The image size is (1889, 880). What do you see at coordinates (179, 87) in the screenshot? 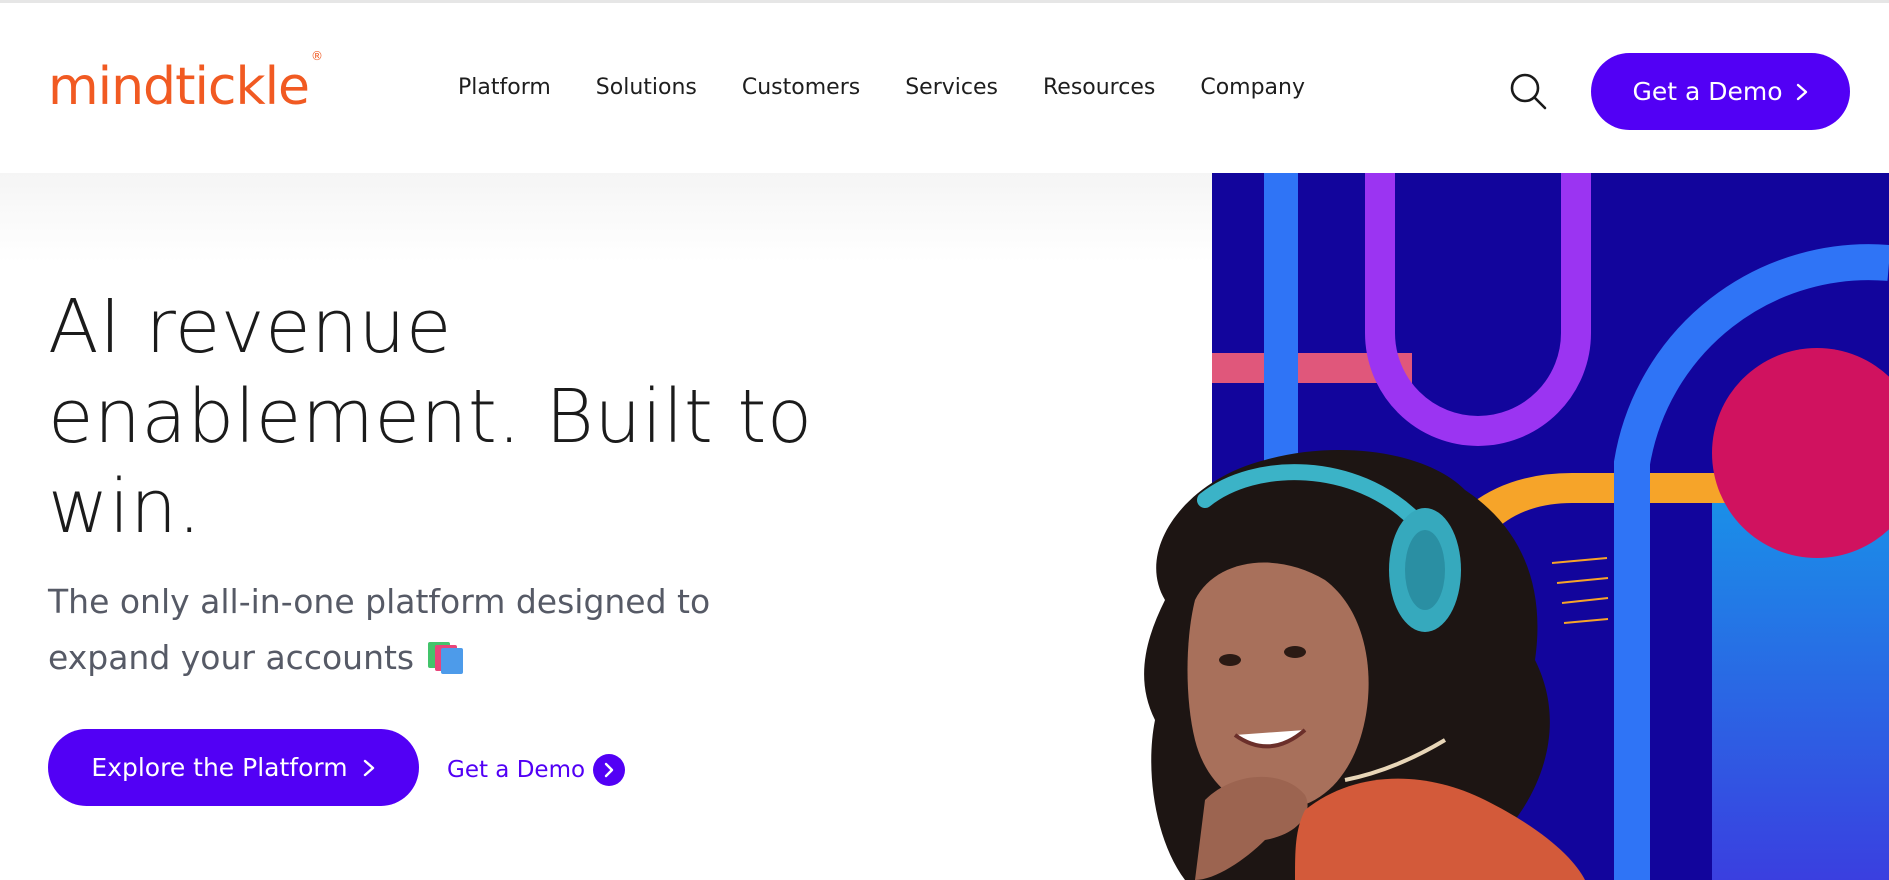
I see `logo-text: mindtickle` at bounding box center [179, 87].